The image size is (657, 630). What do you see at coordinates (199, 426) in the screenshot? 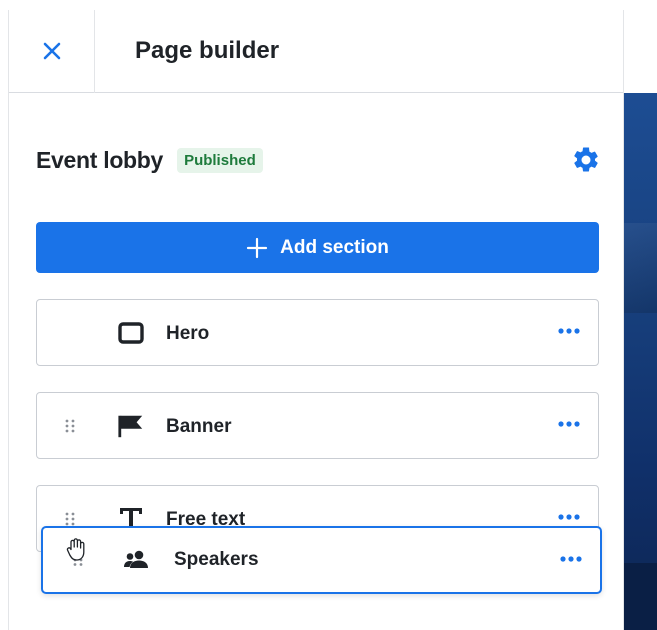
I see `section-label: Banner` at bounding box center [199, 426].